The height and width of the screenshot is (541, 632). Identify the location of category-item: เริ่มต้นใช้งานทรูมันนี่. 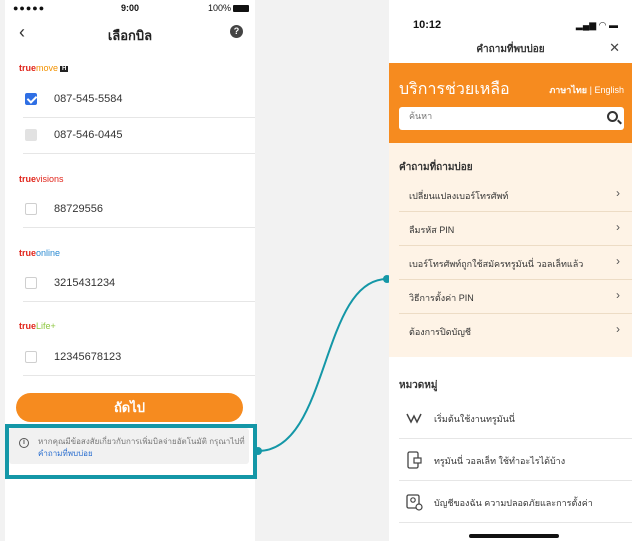
(515, 418).